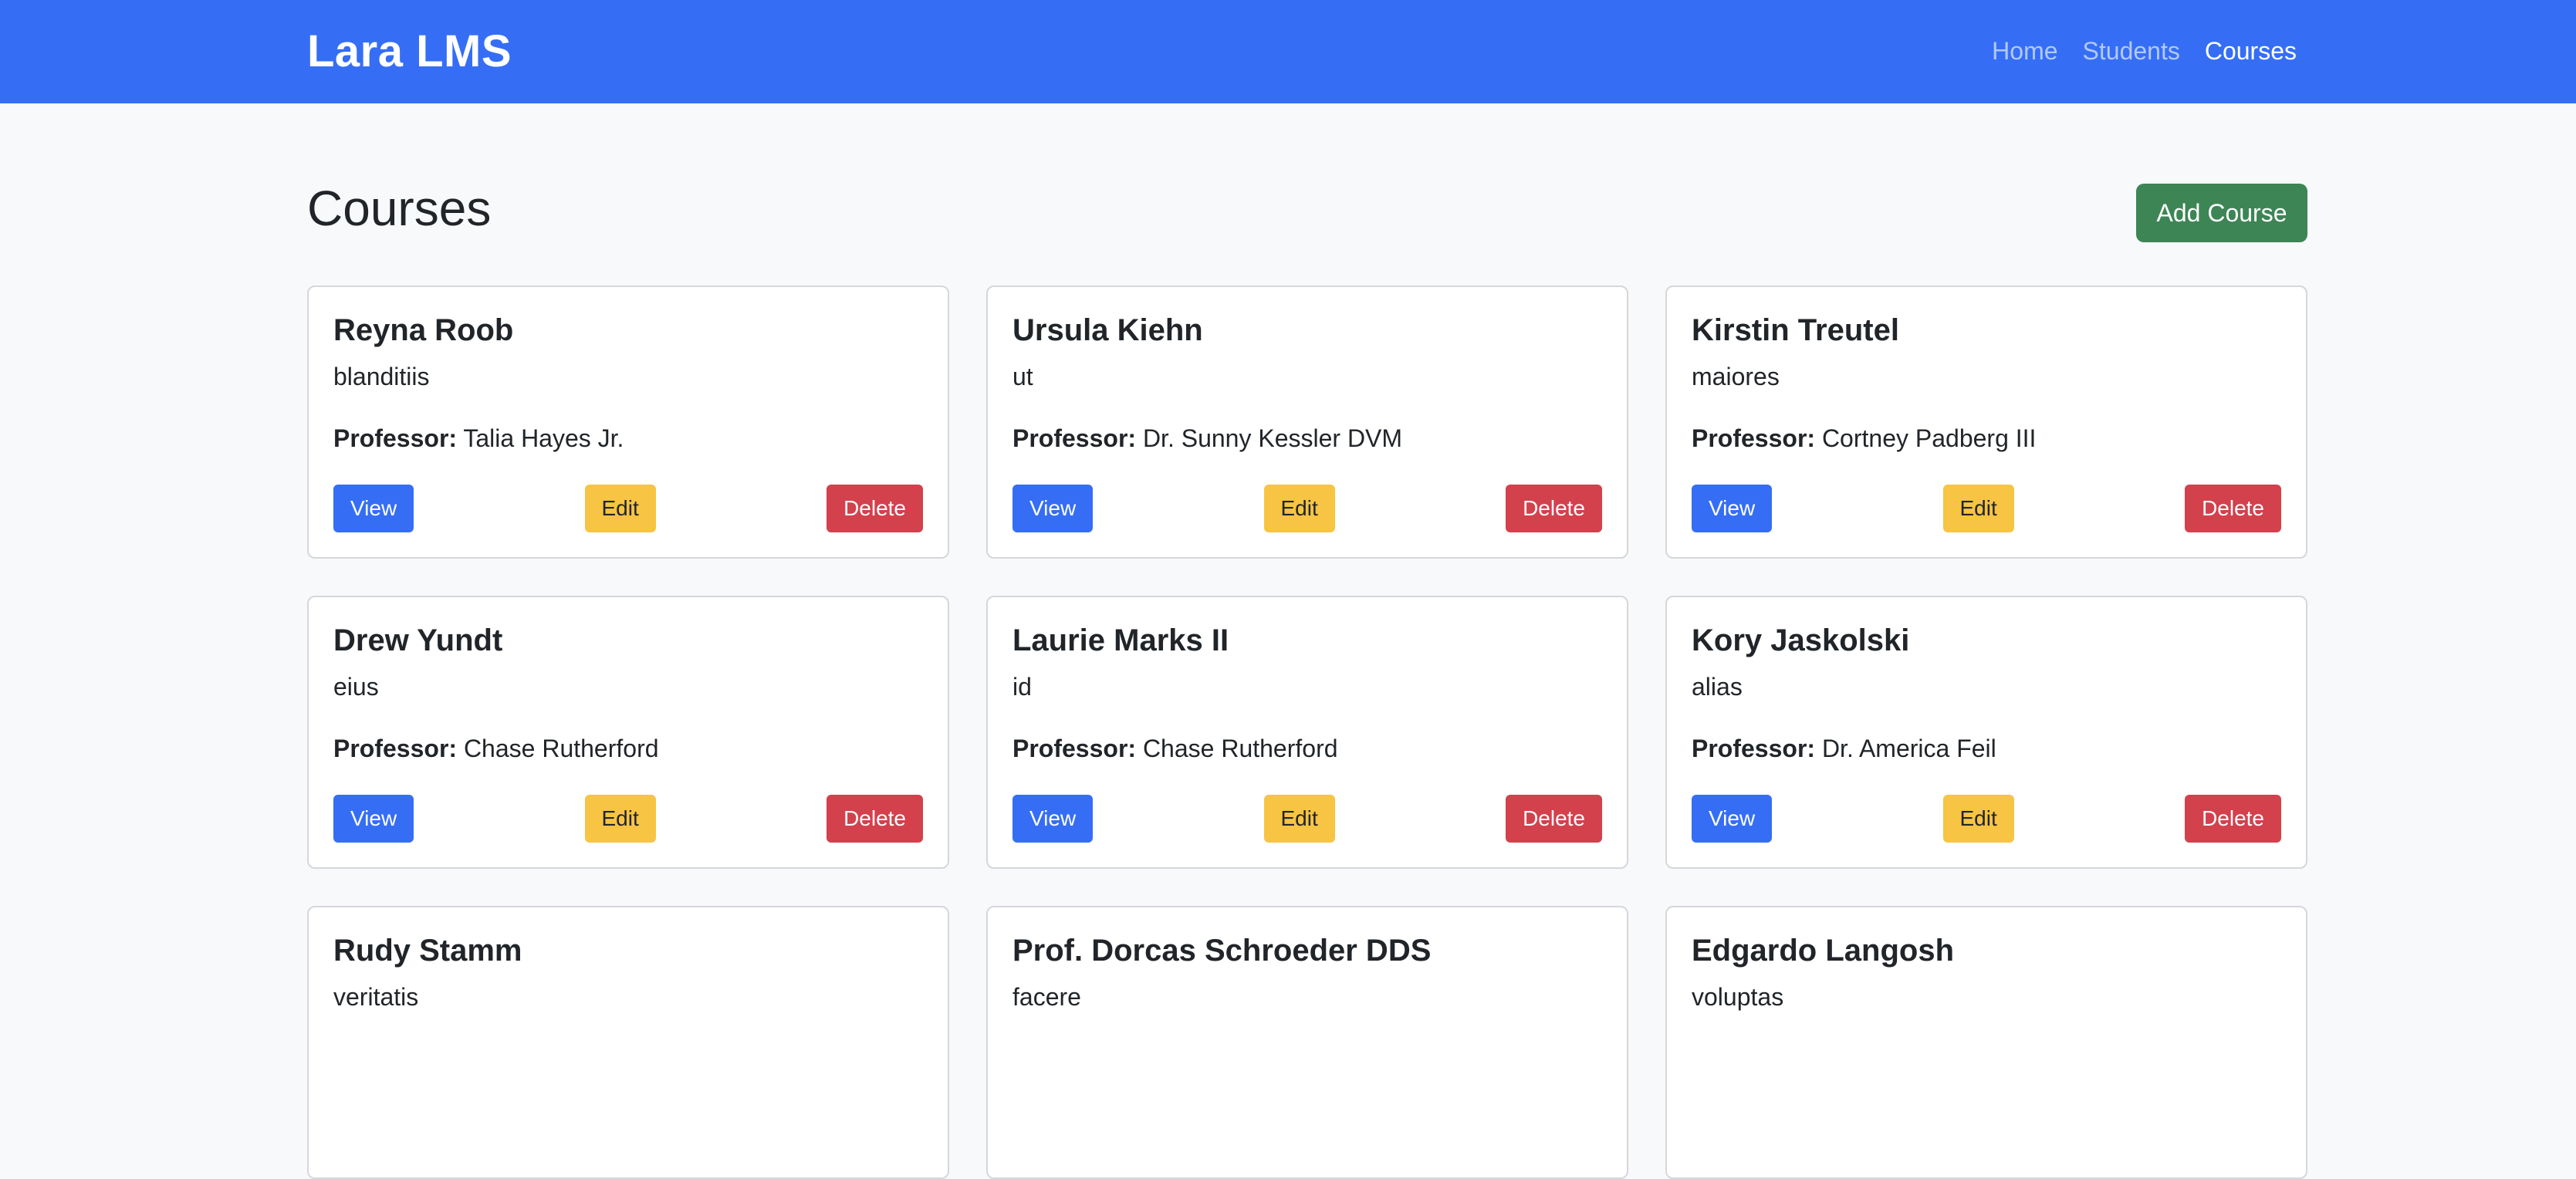  What do you see at coordinates (399, 209) in the screenshot?
I see `page-title: Courses` at bounding box center [399, 209].